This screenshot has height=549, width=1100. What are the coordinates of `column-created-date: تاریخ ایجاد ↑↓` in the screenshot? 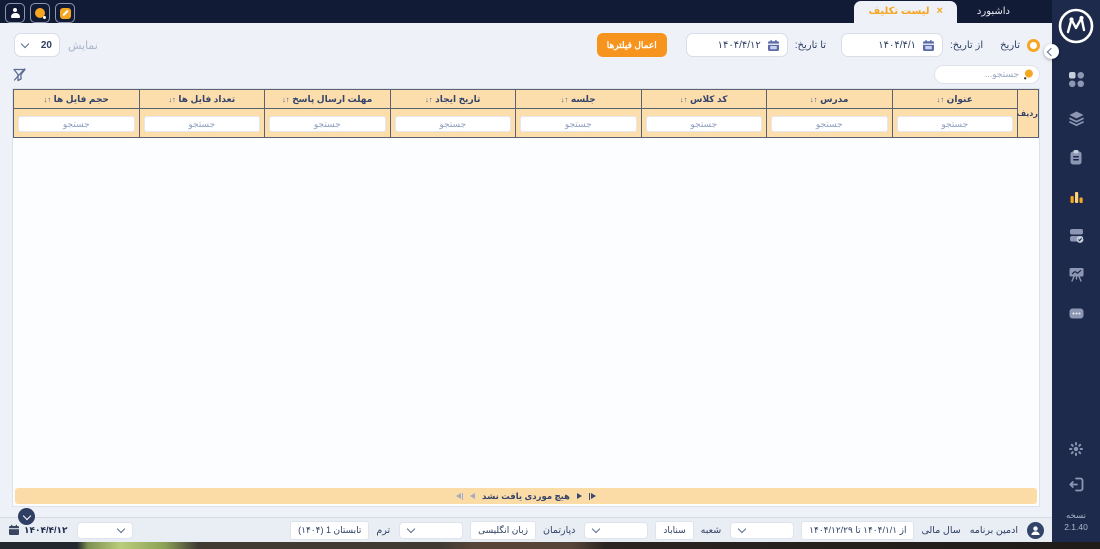 It's located at (452, 99).